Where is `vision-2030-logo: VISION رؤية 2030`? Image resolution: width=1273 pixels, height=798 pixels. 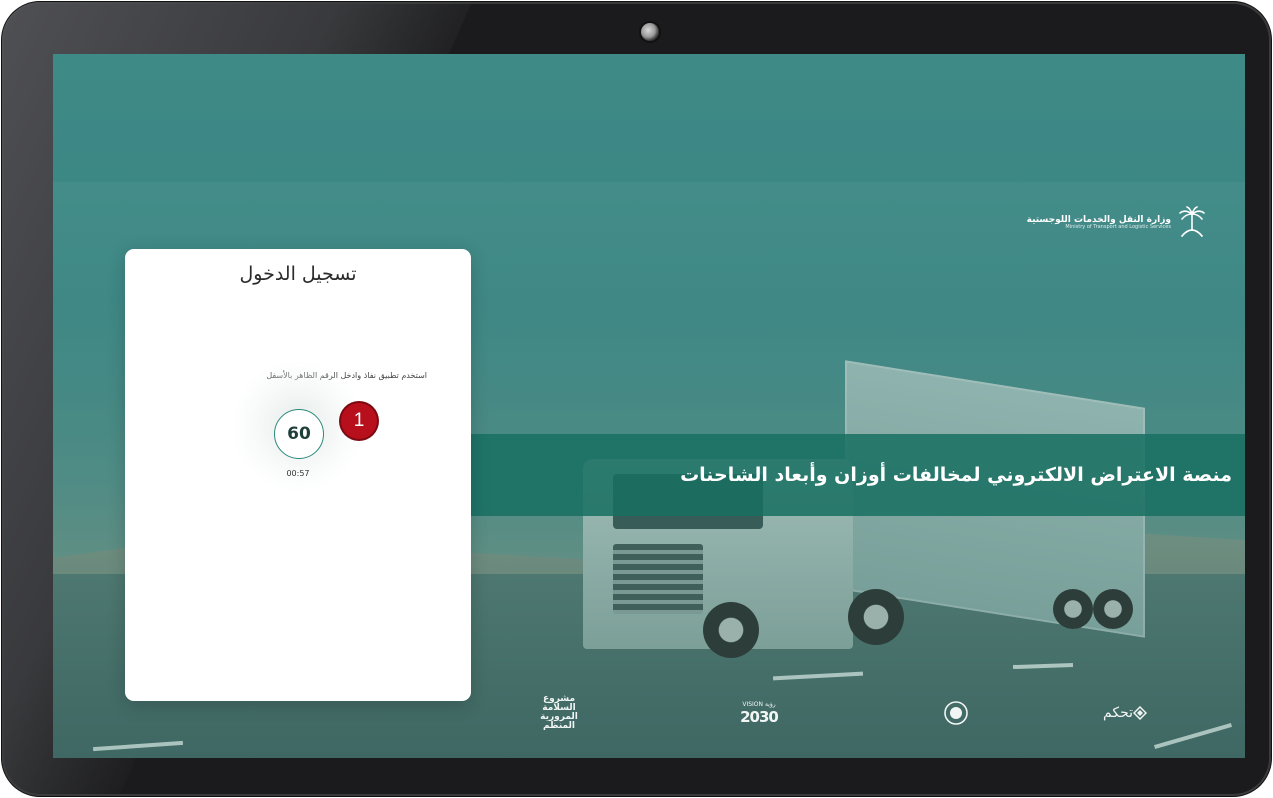 vision-2030-logo: VISION رؤية 2030 is located at coordinates (759, 713).